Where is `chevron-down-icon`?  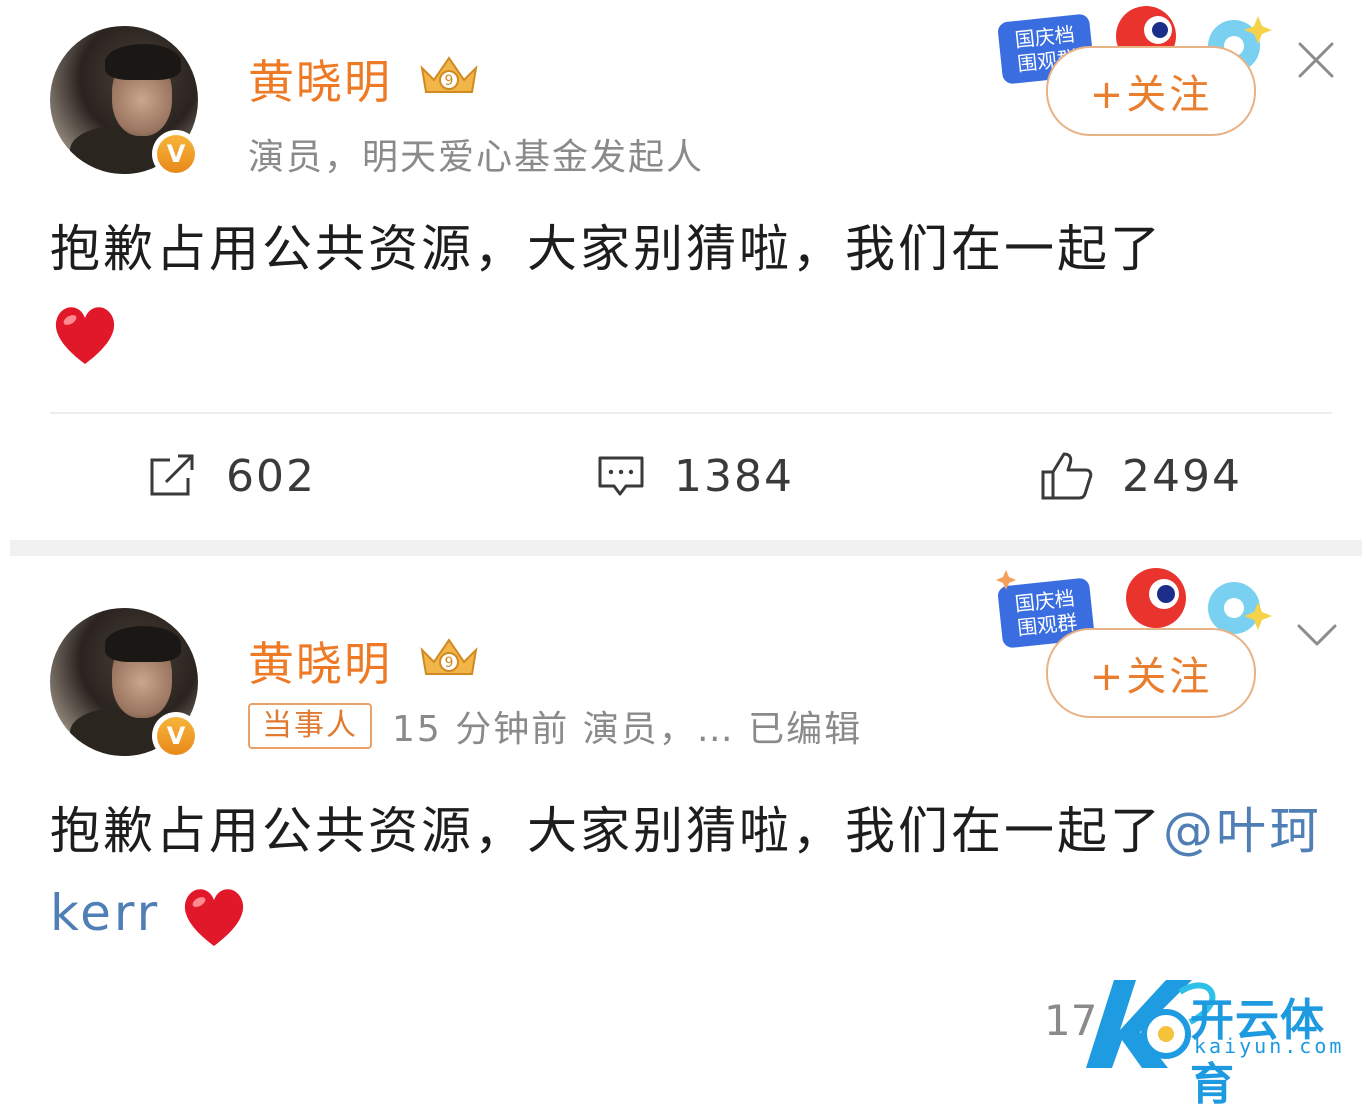
chevron-down-icon is located at coordinates (1317, 635).